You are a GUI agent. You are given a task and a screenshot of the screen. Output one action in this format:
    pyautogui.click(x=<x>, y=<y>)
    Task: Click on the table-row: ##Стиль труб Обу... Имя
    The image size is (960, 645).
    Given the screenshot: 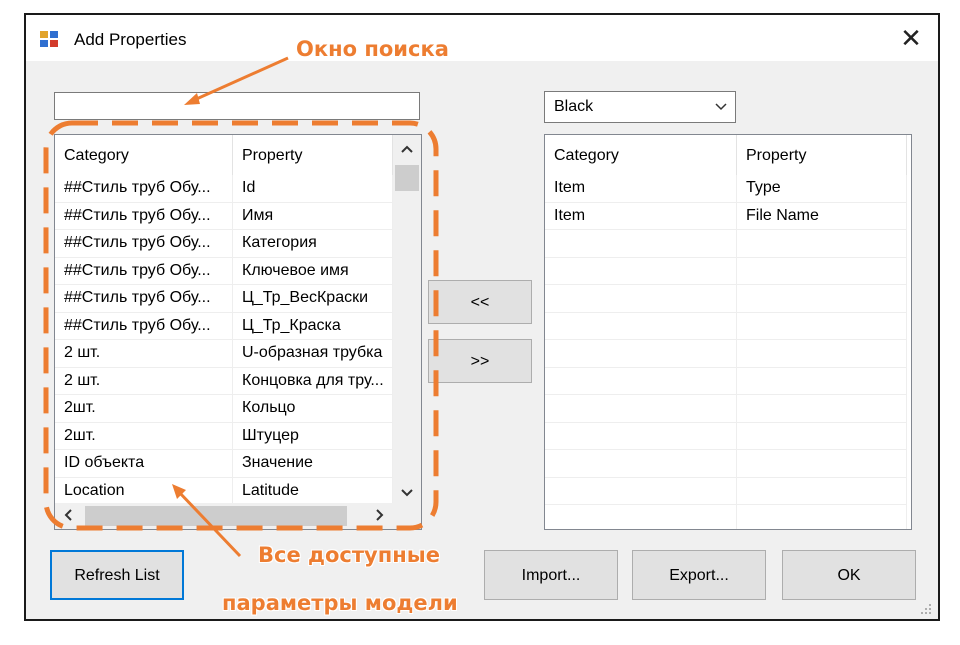 What is the action you would take?
    pyautogui.click(x=224, y=216)
    